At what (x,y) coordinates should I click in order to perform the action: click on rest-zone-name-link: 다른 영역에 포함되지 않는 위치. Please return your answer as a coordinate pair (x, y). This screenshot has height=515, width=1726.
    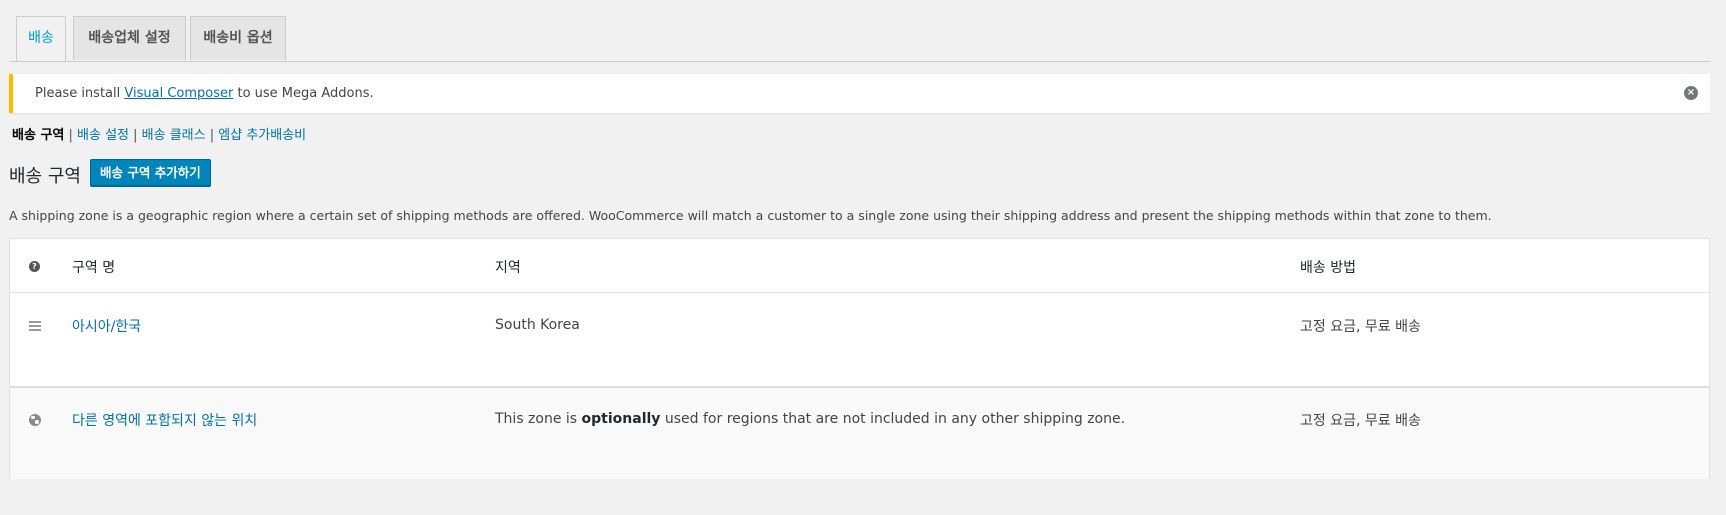
    Looking at the image, I should click on (164, 420).